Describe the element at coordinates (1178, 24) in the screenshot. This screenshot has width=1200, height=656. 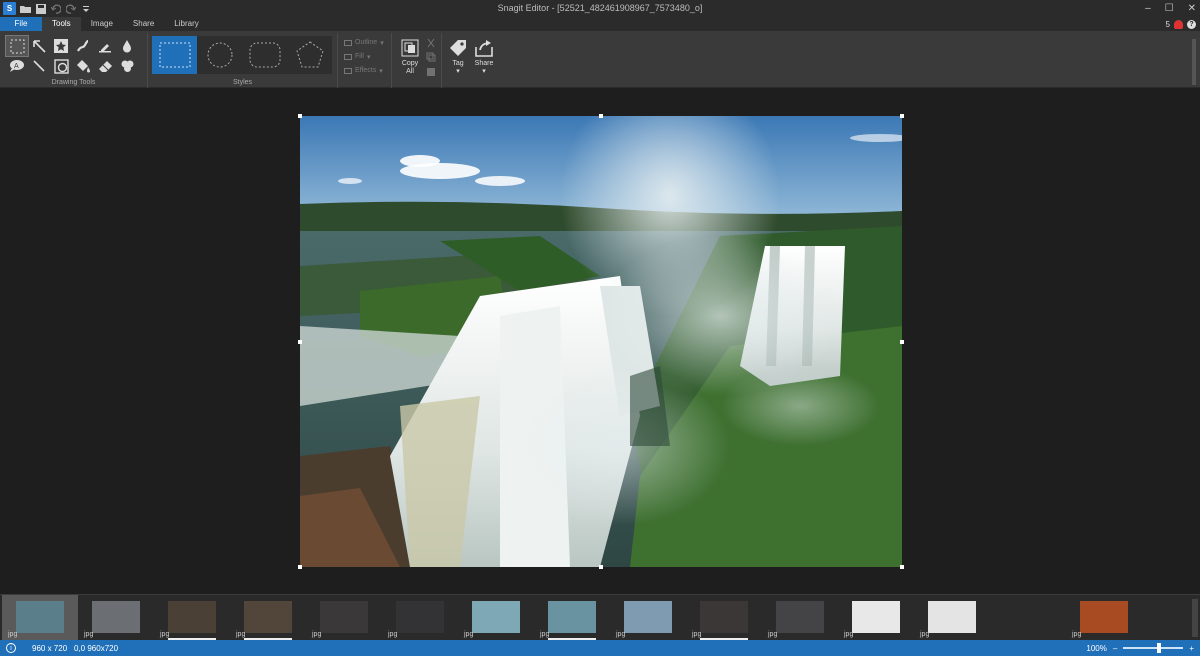
I see `bell-icon` at that location.